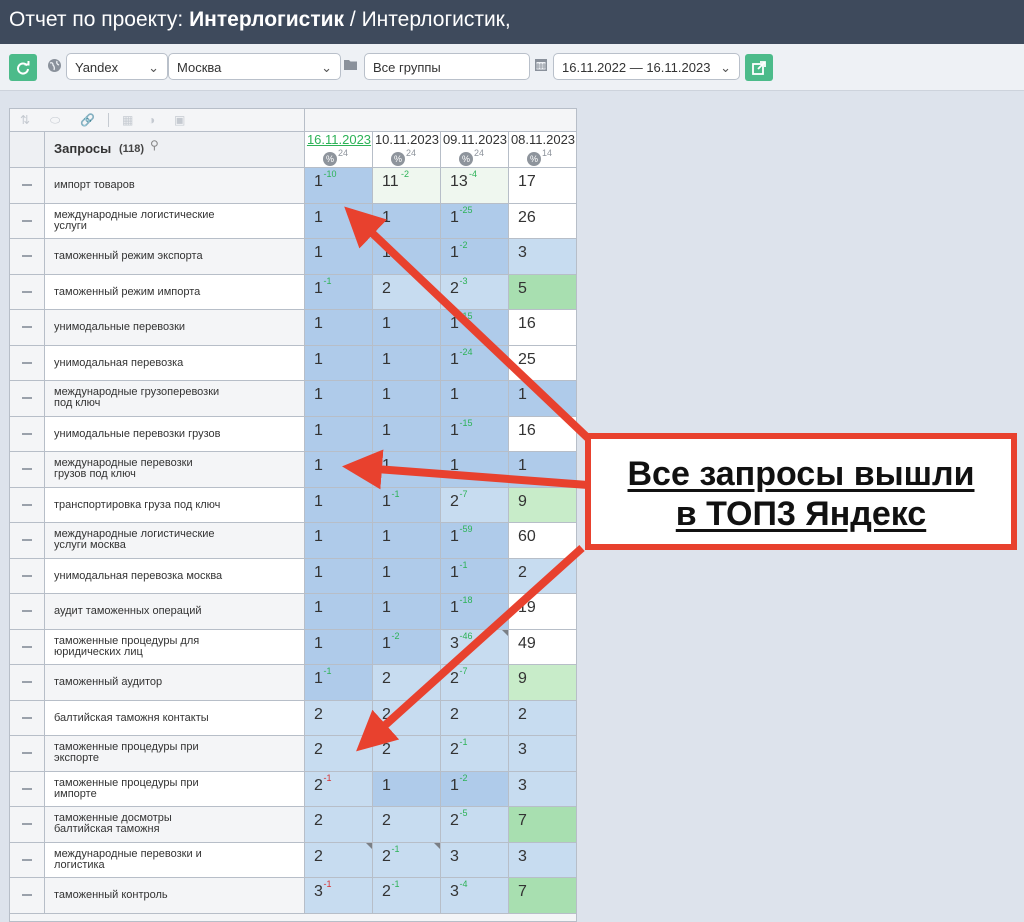 This screenshot has width=1024, height=922. Describe the element at coordinates (801, 514) in the screenshot. I see `callout-line2: в ТОП3 Яндекс` at that location.